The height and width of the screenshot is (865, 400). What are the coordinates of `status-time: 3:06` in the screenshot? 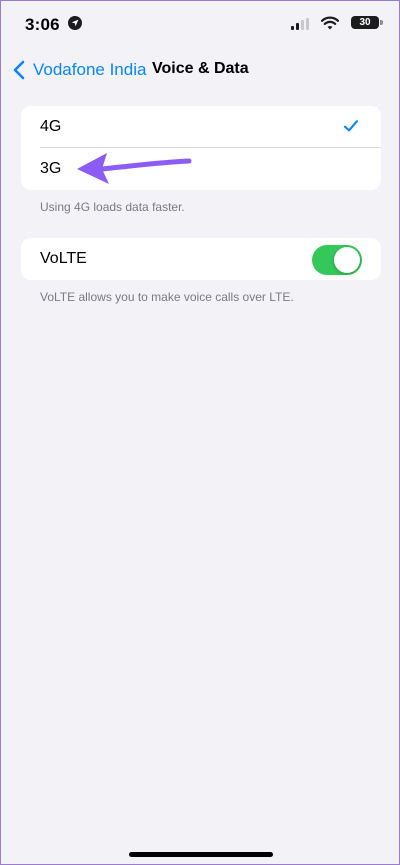 It's located at (42, 24).